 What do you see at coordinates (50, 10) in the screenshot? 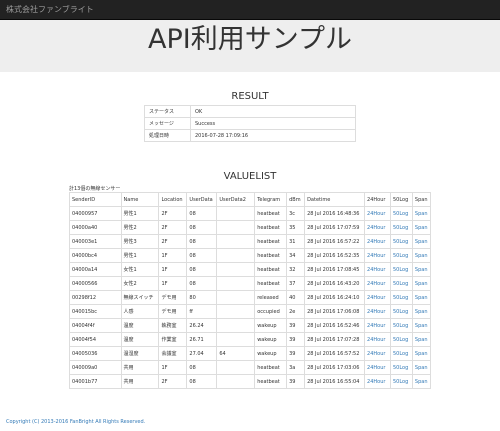
I see `navbar-brand: 株式会社ファンブライト` at bounding box center [50, 10].